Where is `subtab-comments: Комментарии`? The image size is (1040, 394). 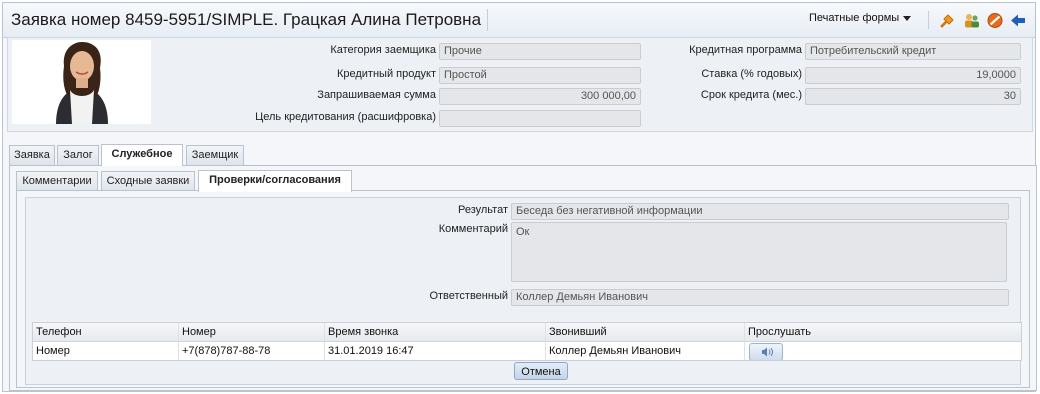 subtab-comments: Комментарии is located at coordinates (57, 181).